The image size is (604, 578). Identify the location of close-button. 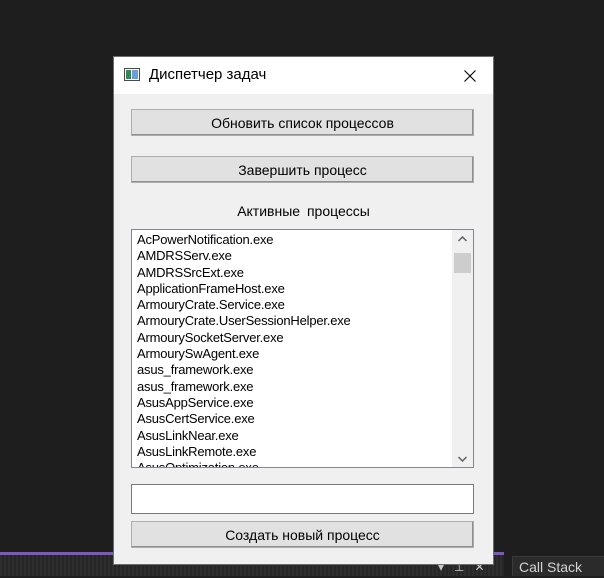
(470, 75).